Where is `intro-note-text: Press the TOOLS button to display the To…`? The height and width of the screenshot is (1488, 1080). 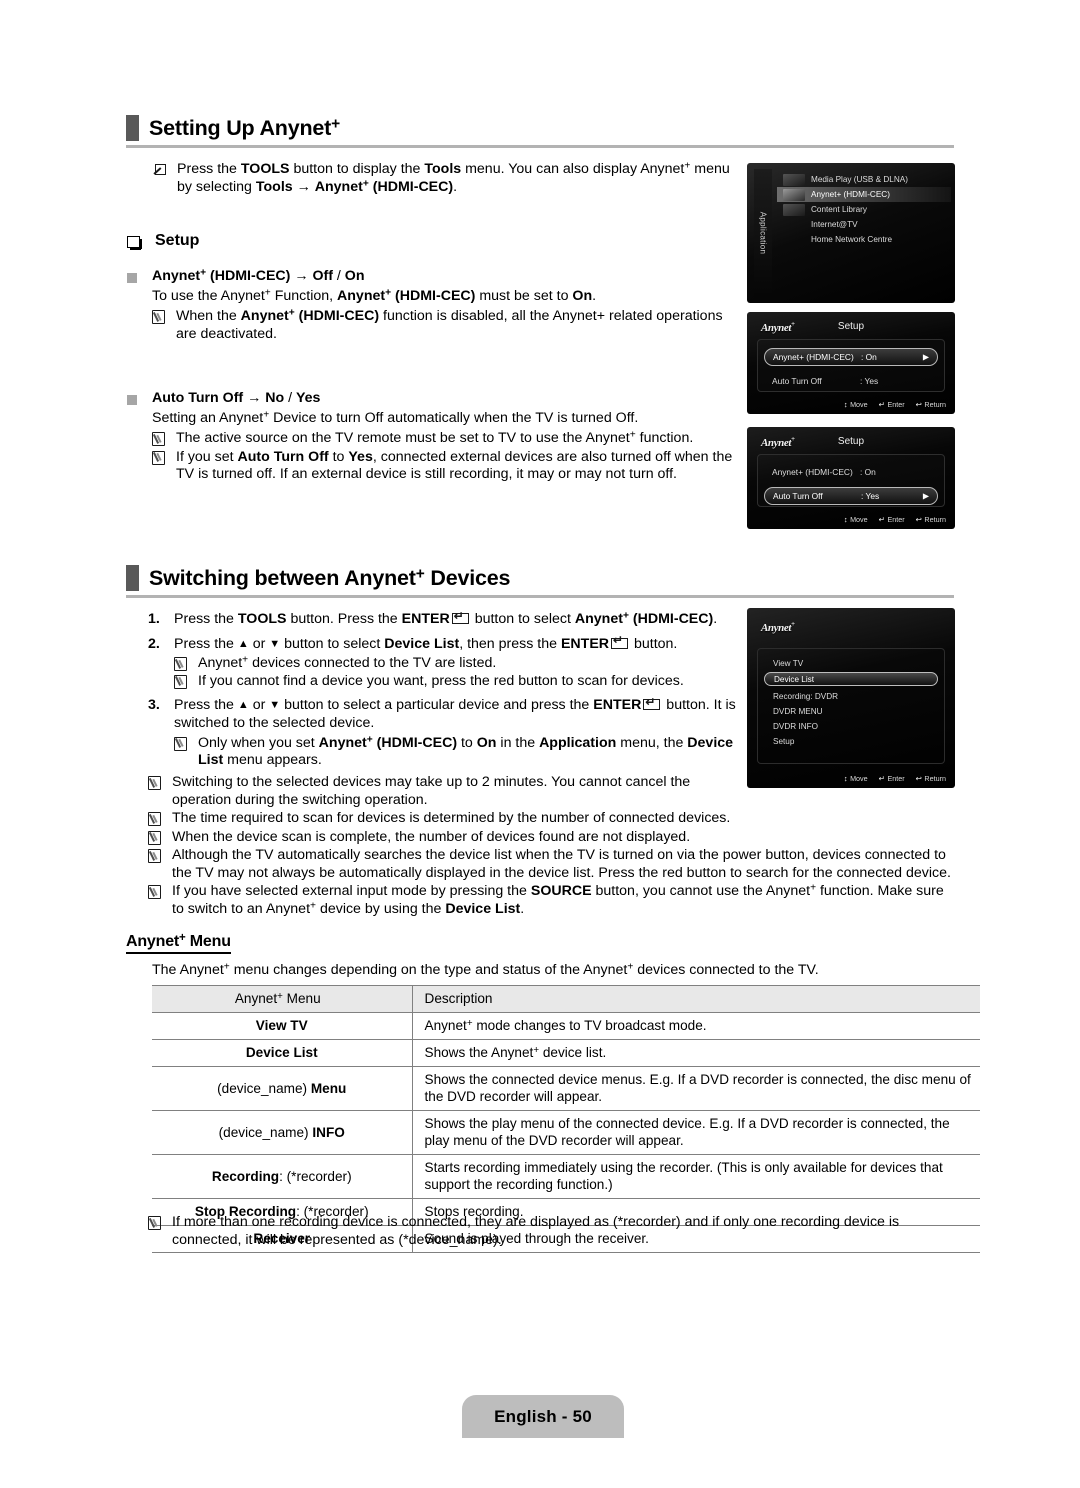 intro-note-text: Press the TOOLS button to display the To… is located at coordinates (453, 177).